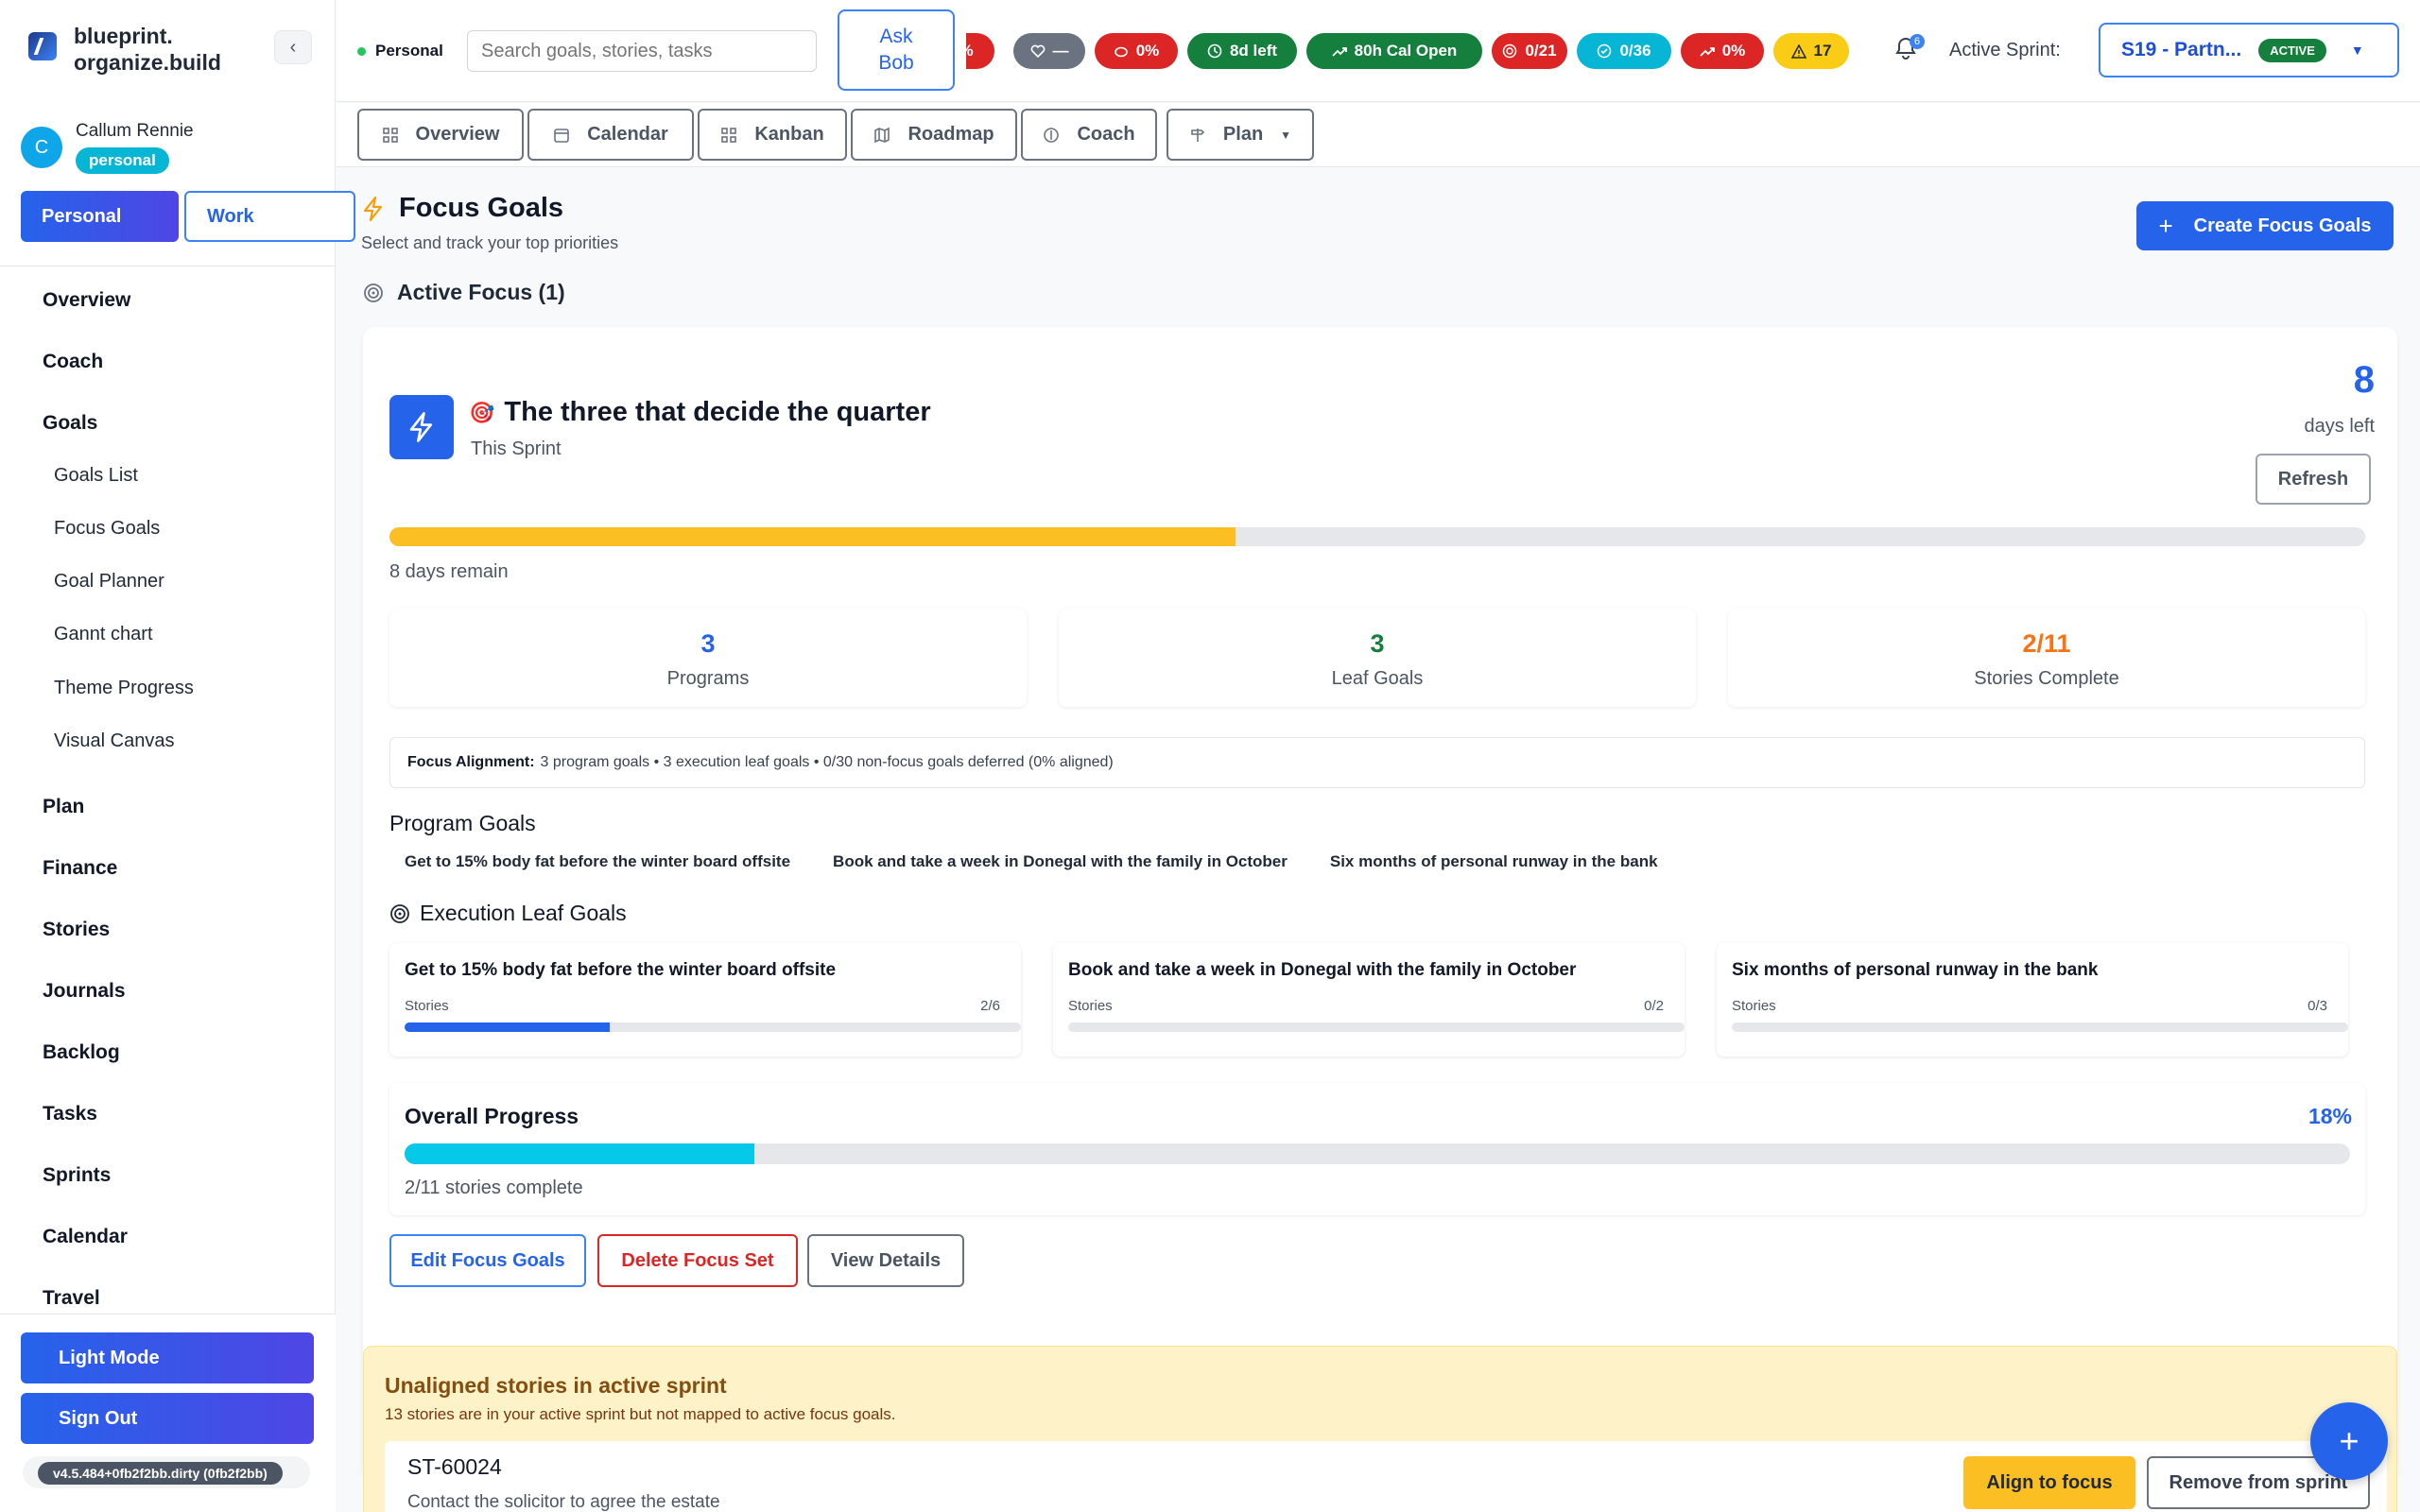  I want to click on metric-pill: %, so click(980, 51).